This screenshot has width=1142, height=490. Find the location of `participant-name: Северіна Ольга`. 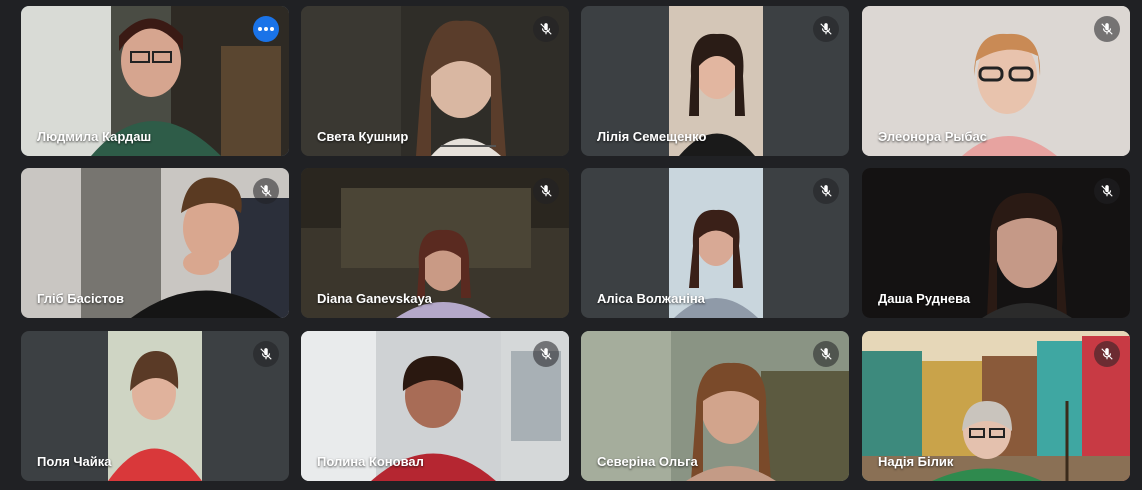

participant-name: Северіна Ольга is located at coordinates (647, 461).